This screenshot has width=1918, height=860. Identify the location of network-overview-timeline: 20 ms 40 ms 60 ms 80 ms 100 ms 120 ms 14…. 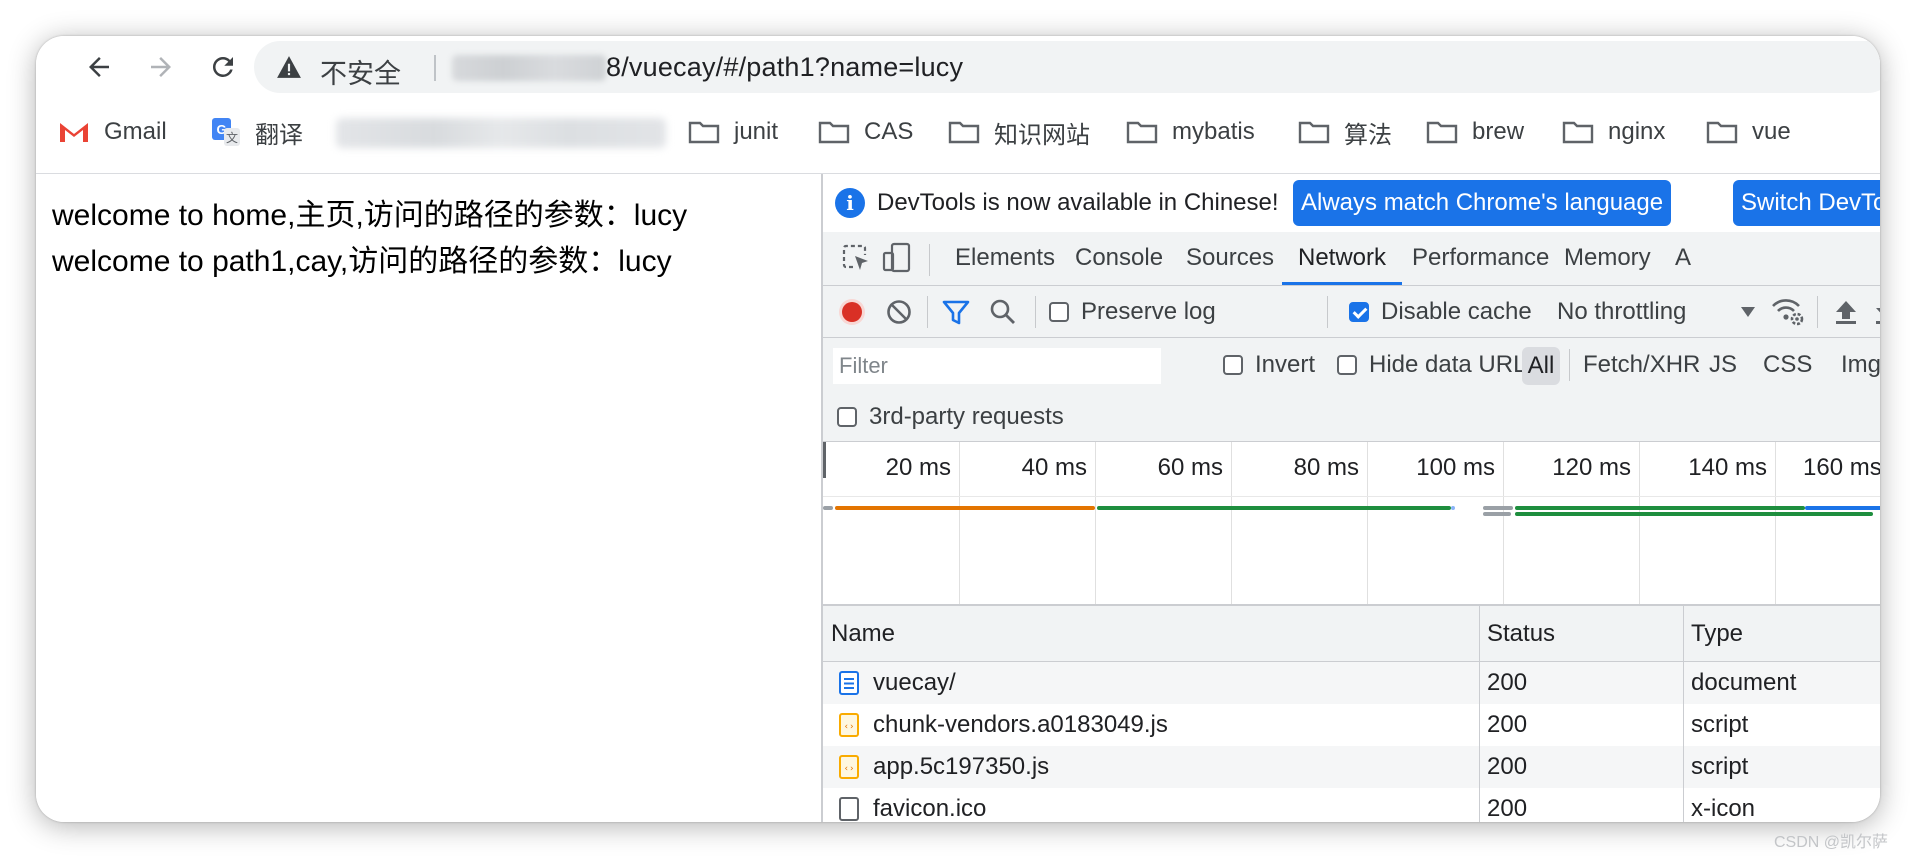
(1351, 524).